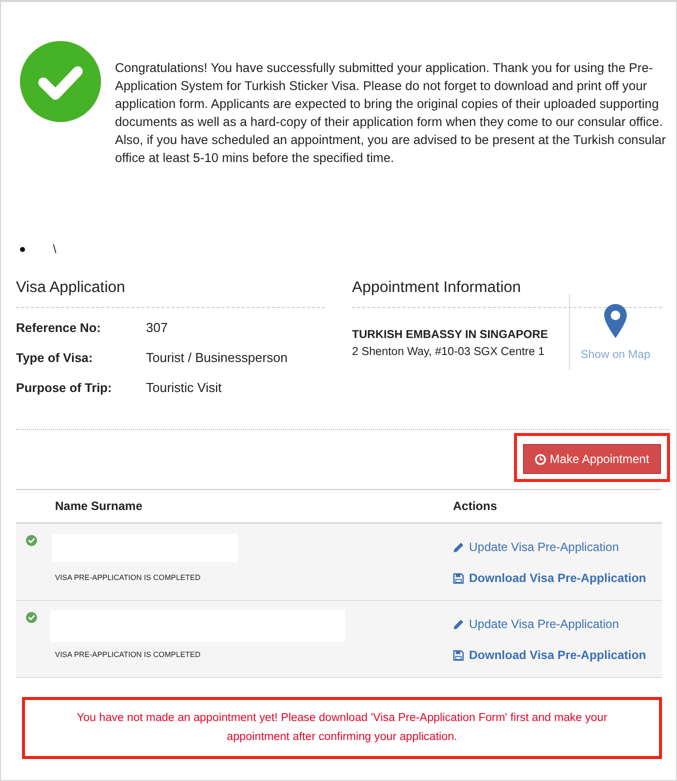 The image size is (677, 781). Describe the element at coordinates (184, 388) in the screenshot. I see `field-value: Touristic Visit` at that location.